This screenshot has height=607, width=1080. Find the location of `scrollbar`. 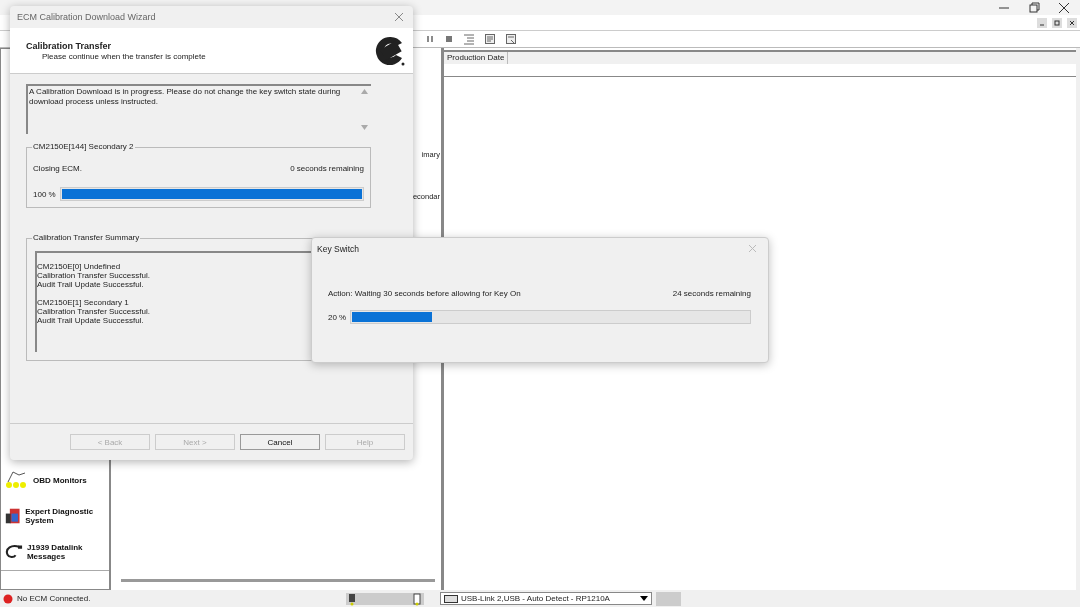

scrollbar is located at coordinates (278, 580).